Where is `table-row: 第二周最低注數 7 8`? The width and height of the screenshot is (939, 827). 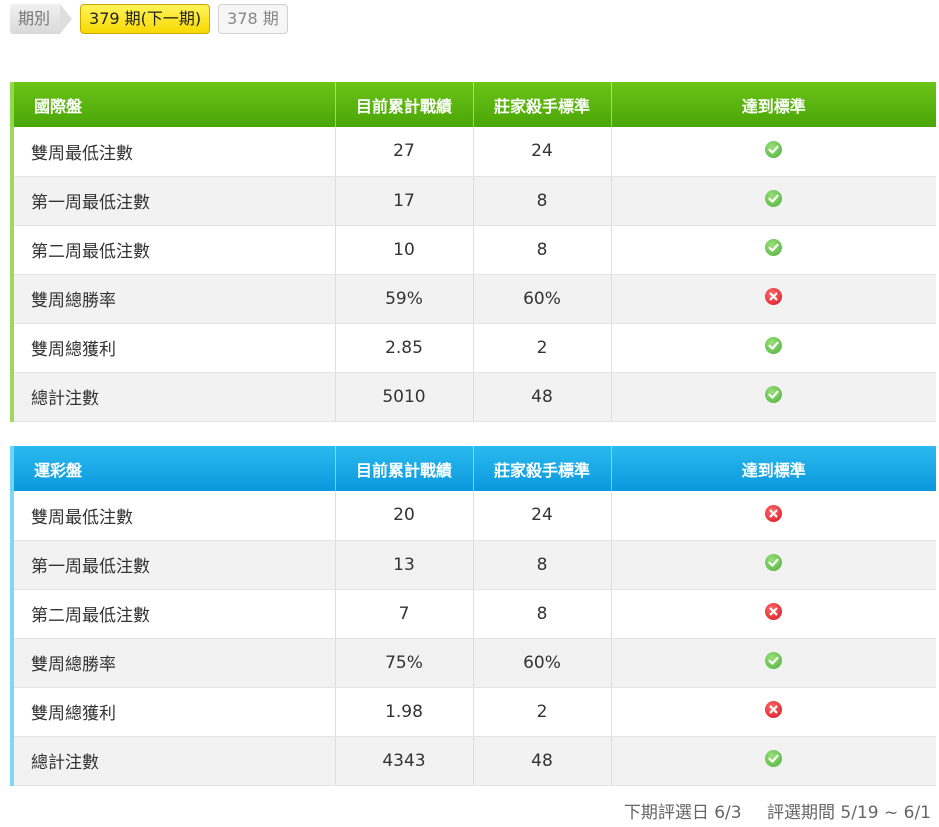 table-row: 第二周最低注數 7 8 is located at coordinates (473, 614).